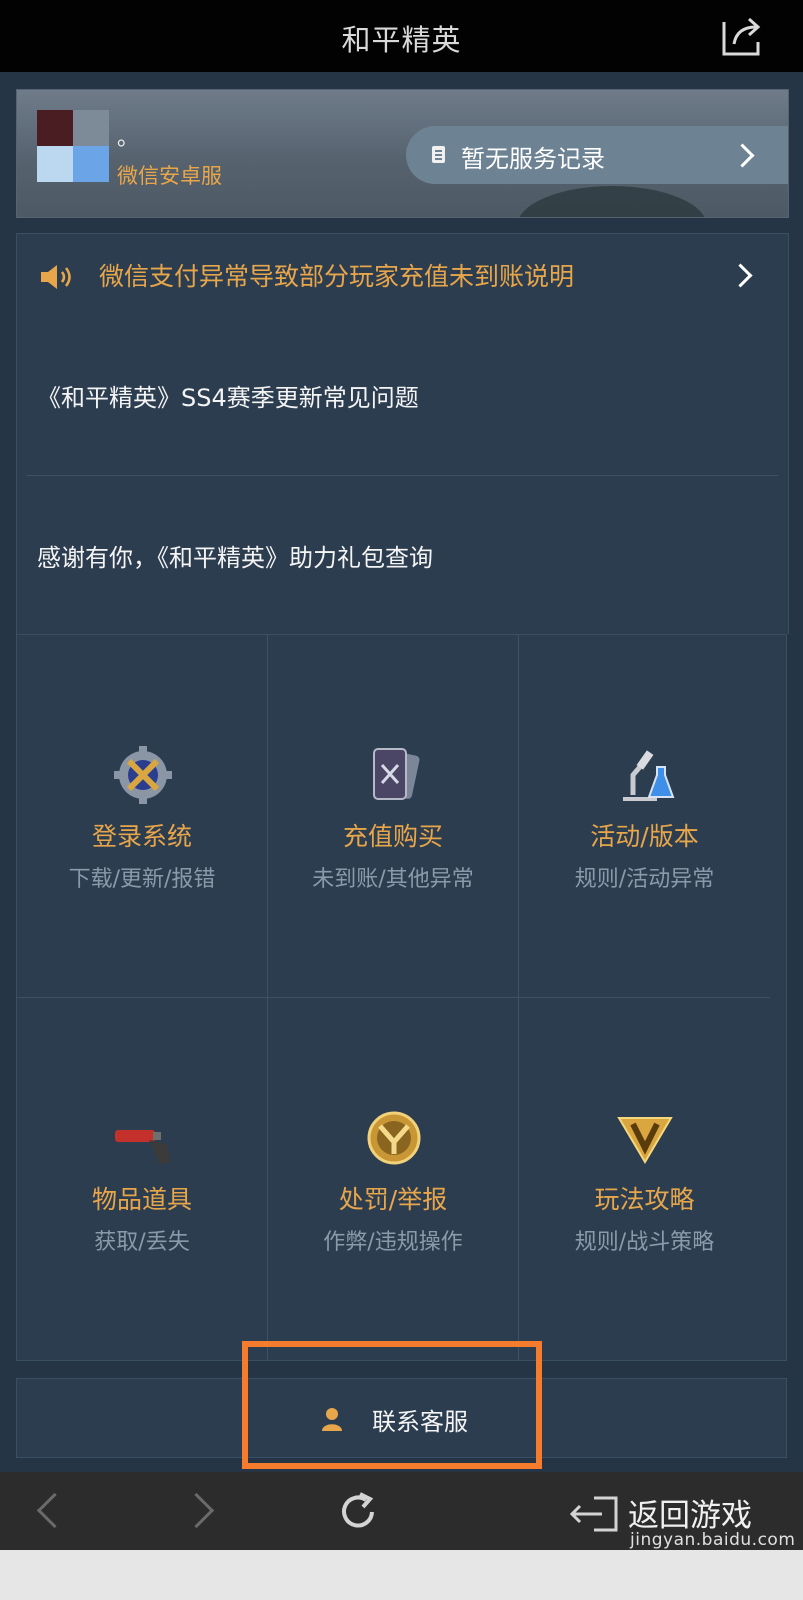 Image resolution: width=803 pixels, height=1600 pixels. Describe the element at coordinates (713, 1540) in the screenshot. I see `watermark-url: jingyan.baidu.com` at that location.